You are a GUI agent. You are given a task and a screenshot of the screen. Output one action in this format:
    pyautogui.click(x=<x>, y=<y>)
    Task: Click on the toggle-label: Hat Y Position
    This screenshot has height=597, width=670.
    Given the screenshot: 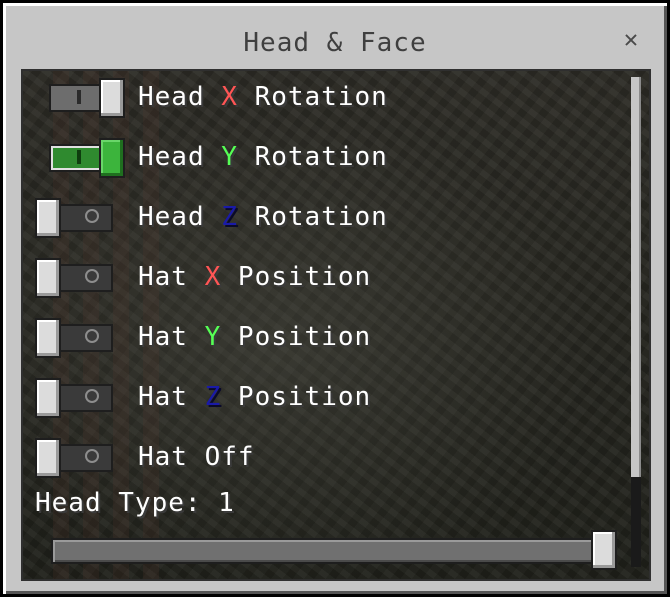 What is the action you would take?
    pyautogui.click(x=254, y=337)
    